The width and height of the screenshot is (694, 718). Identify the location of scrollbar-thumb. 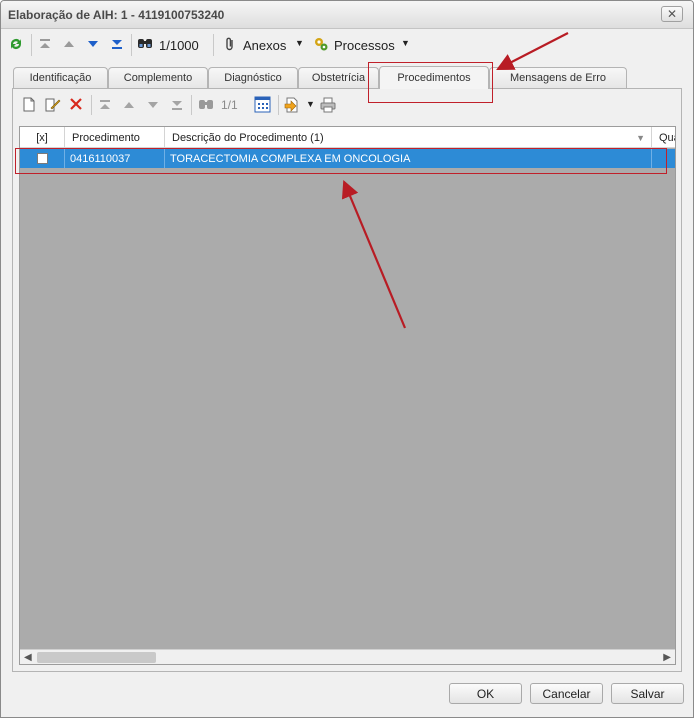
(96, 657).